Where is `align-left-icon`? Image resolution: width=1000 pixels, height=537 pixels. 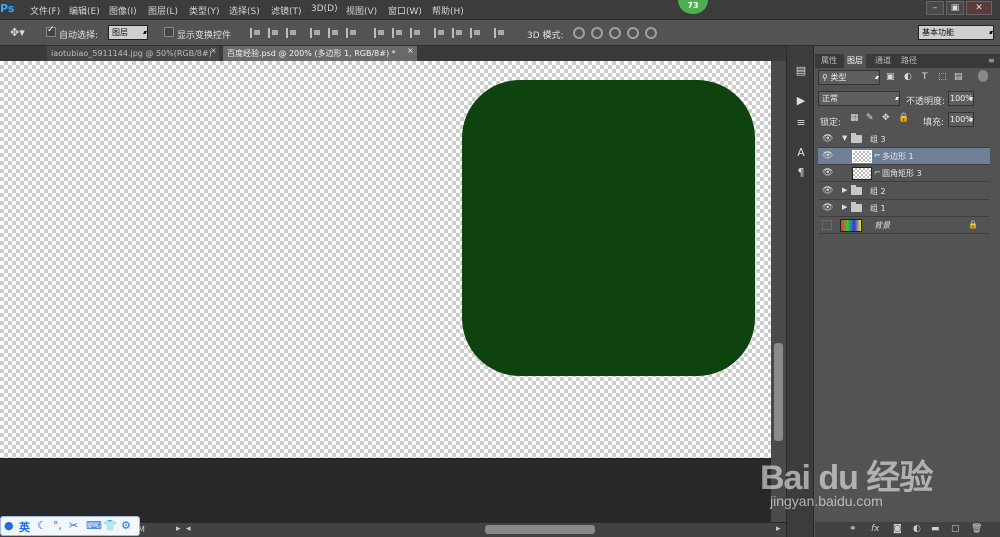 align-left-icon is located at coordinates (315, 33).